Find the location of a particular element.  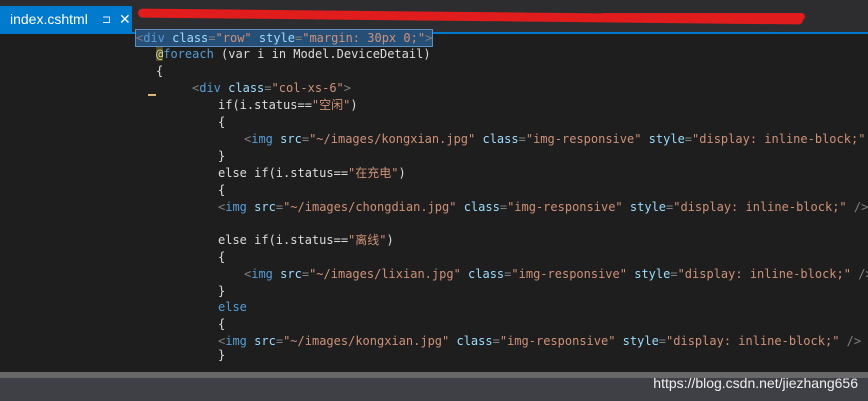

pin-icon: ⊐ is located at coordinates (106, 19).